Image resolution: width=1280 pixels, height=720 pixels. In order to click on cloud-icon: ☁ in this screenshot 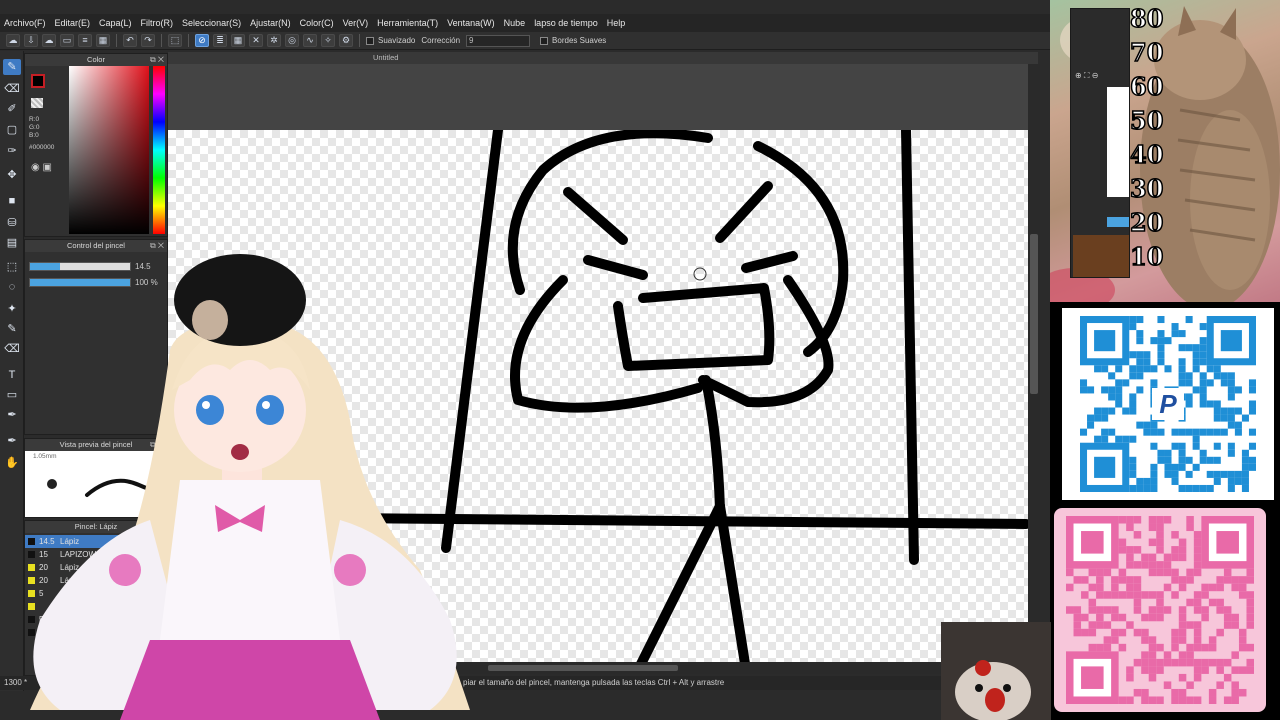, I will do `click(13, 40)`.